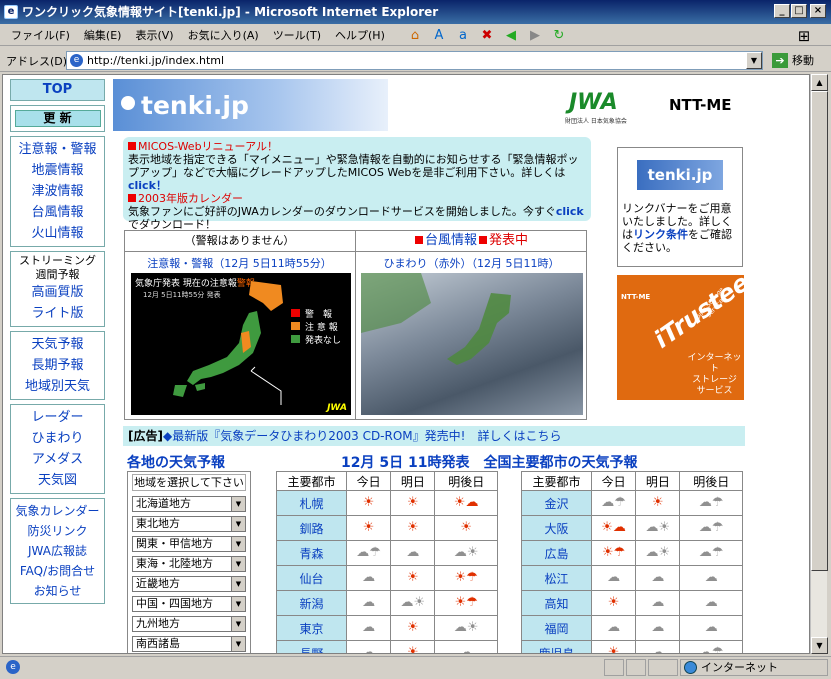 This screenshot has height=679, width=831. I want to click on nav-regional: 地域別天気, so click(57, 386).